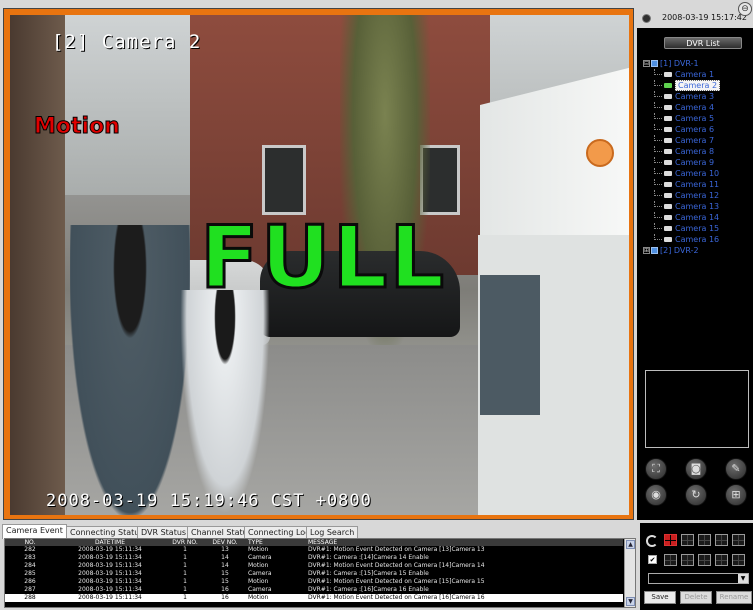 The height and width of the screenshot is (610, 753). What do you see at coordinates (225, 549) in the screenshot?
I see `table-cell: 13` at bounding box center [225, 549].